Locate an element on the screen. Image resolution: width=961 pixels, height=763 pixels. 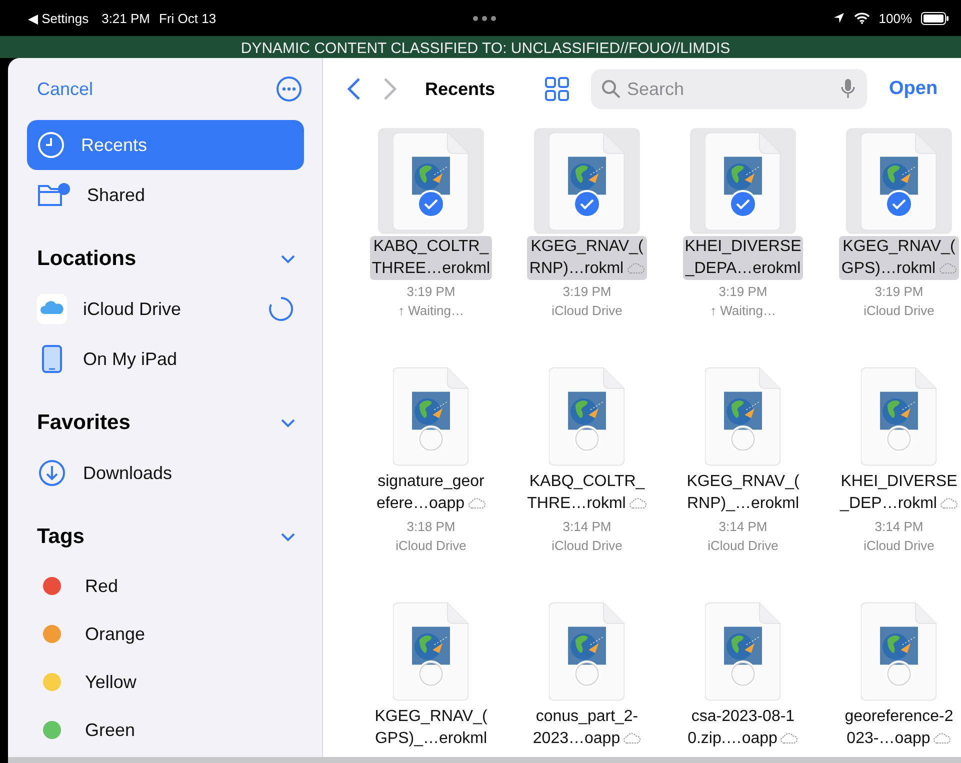
sidebar-item: Downloads is located at coordinates (165, 473).